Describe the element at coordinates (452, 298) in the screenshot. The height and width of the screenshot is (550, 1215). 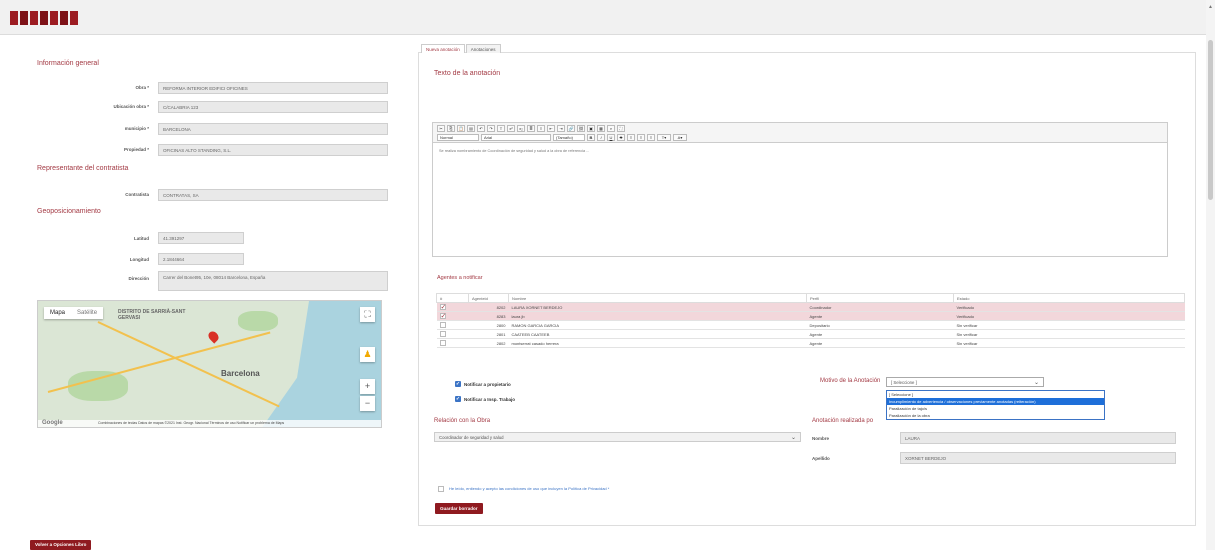
I see `column-header: #` at that location.